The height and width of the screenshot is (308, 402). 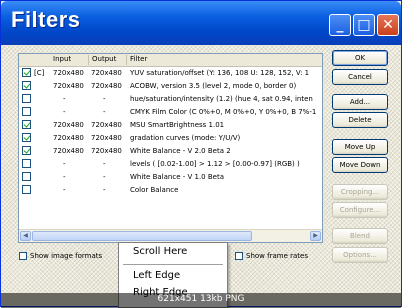 What do you see at coordinates (388, 25) in the screenshot?
I see `close-button: ✕` at bounding box center [388, 25].